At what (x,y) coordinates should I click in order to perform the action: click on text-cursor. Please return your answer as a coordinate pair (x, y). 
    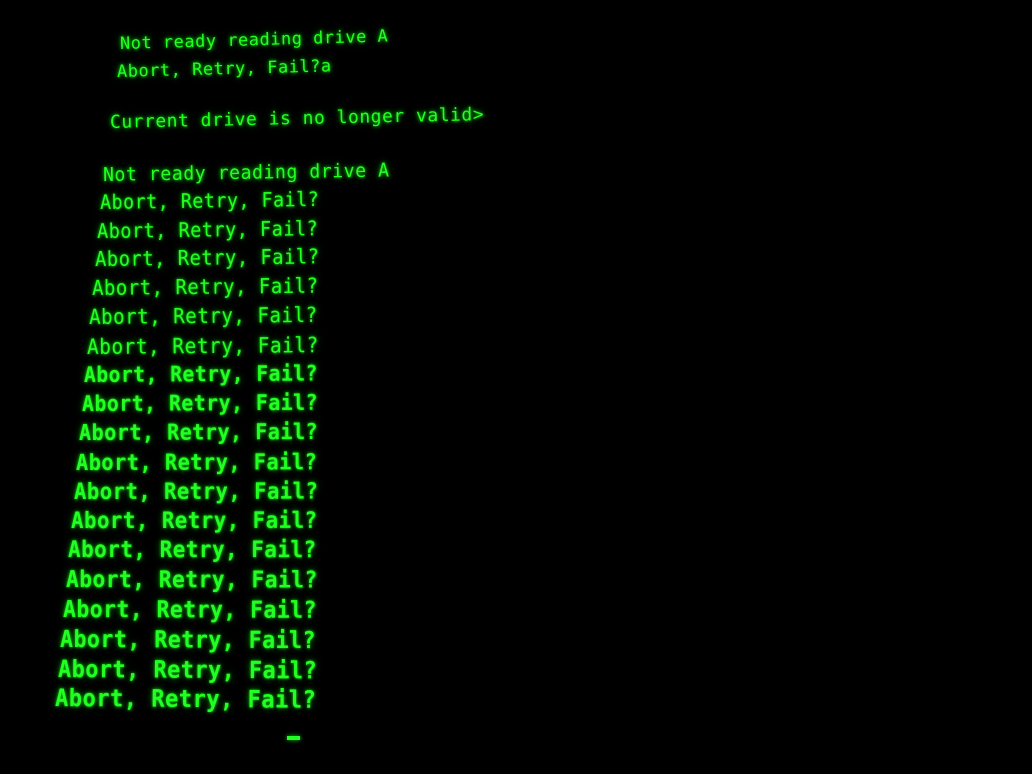
    Looking at the image, I should click on (293, 738).